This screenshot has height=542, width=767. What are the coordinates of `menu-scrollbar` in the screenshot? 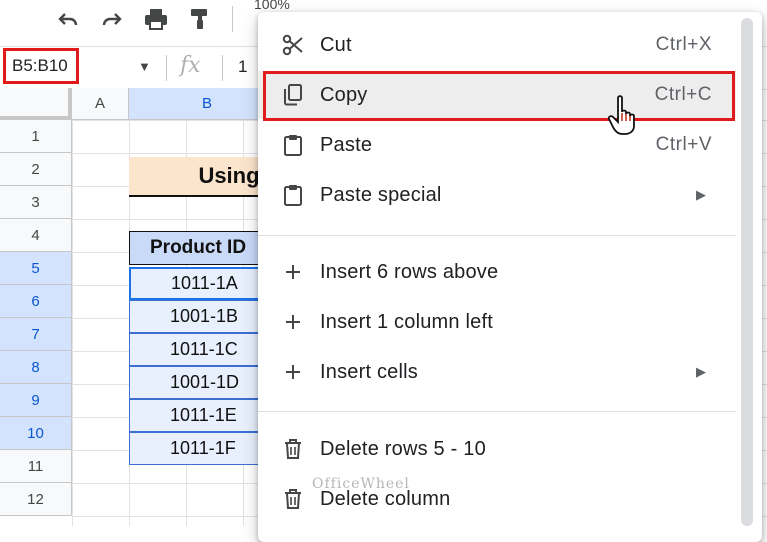 It's located at (747, 272).